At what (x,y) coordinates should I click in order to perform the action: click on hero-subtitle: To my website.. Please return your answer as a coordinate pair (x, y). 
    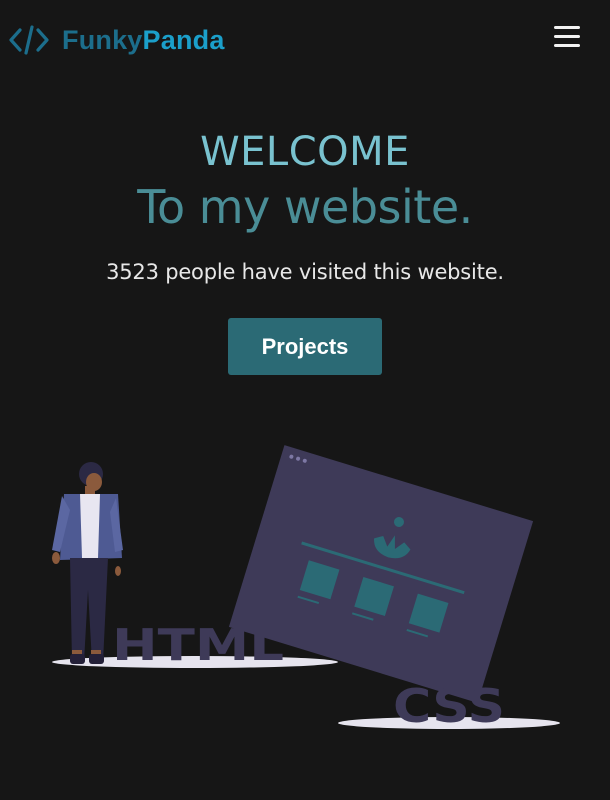
    Looking at the image, I should click on (305, 207).